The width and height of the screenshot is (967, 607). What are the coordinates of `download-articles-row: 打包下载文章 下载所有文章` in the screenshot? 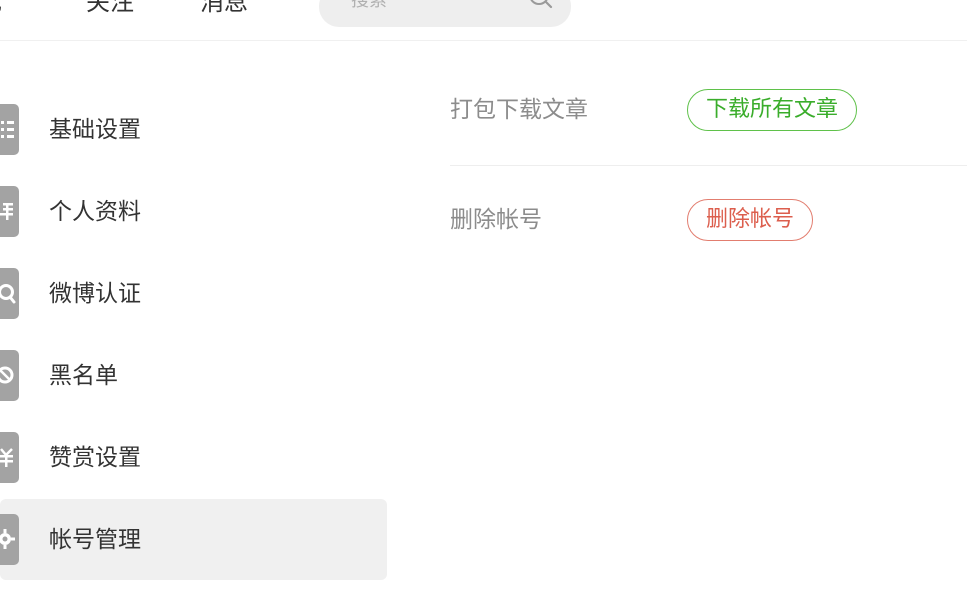 It's located at (708, 125).